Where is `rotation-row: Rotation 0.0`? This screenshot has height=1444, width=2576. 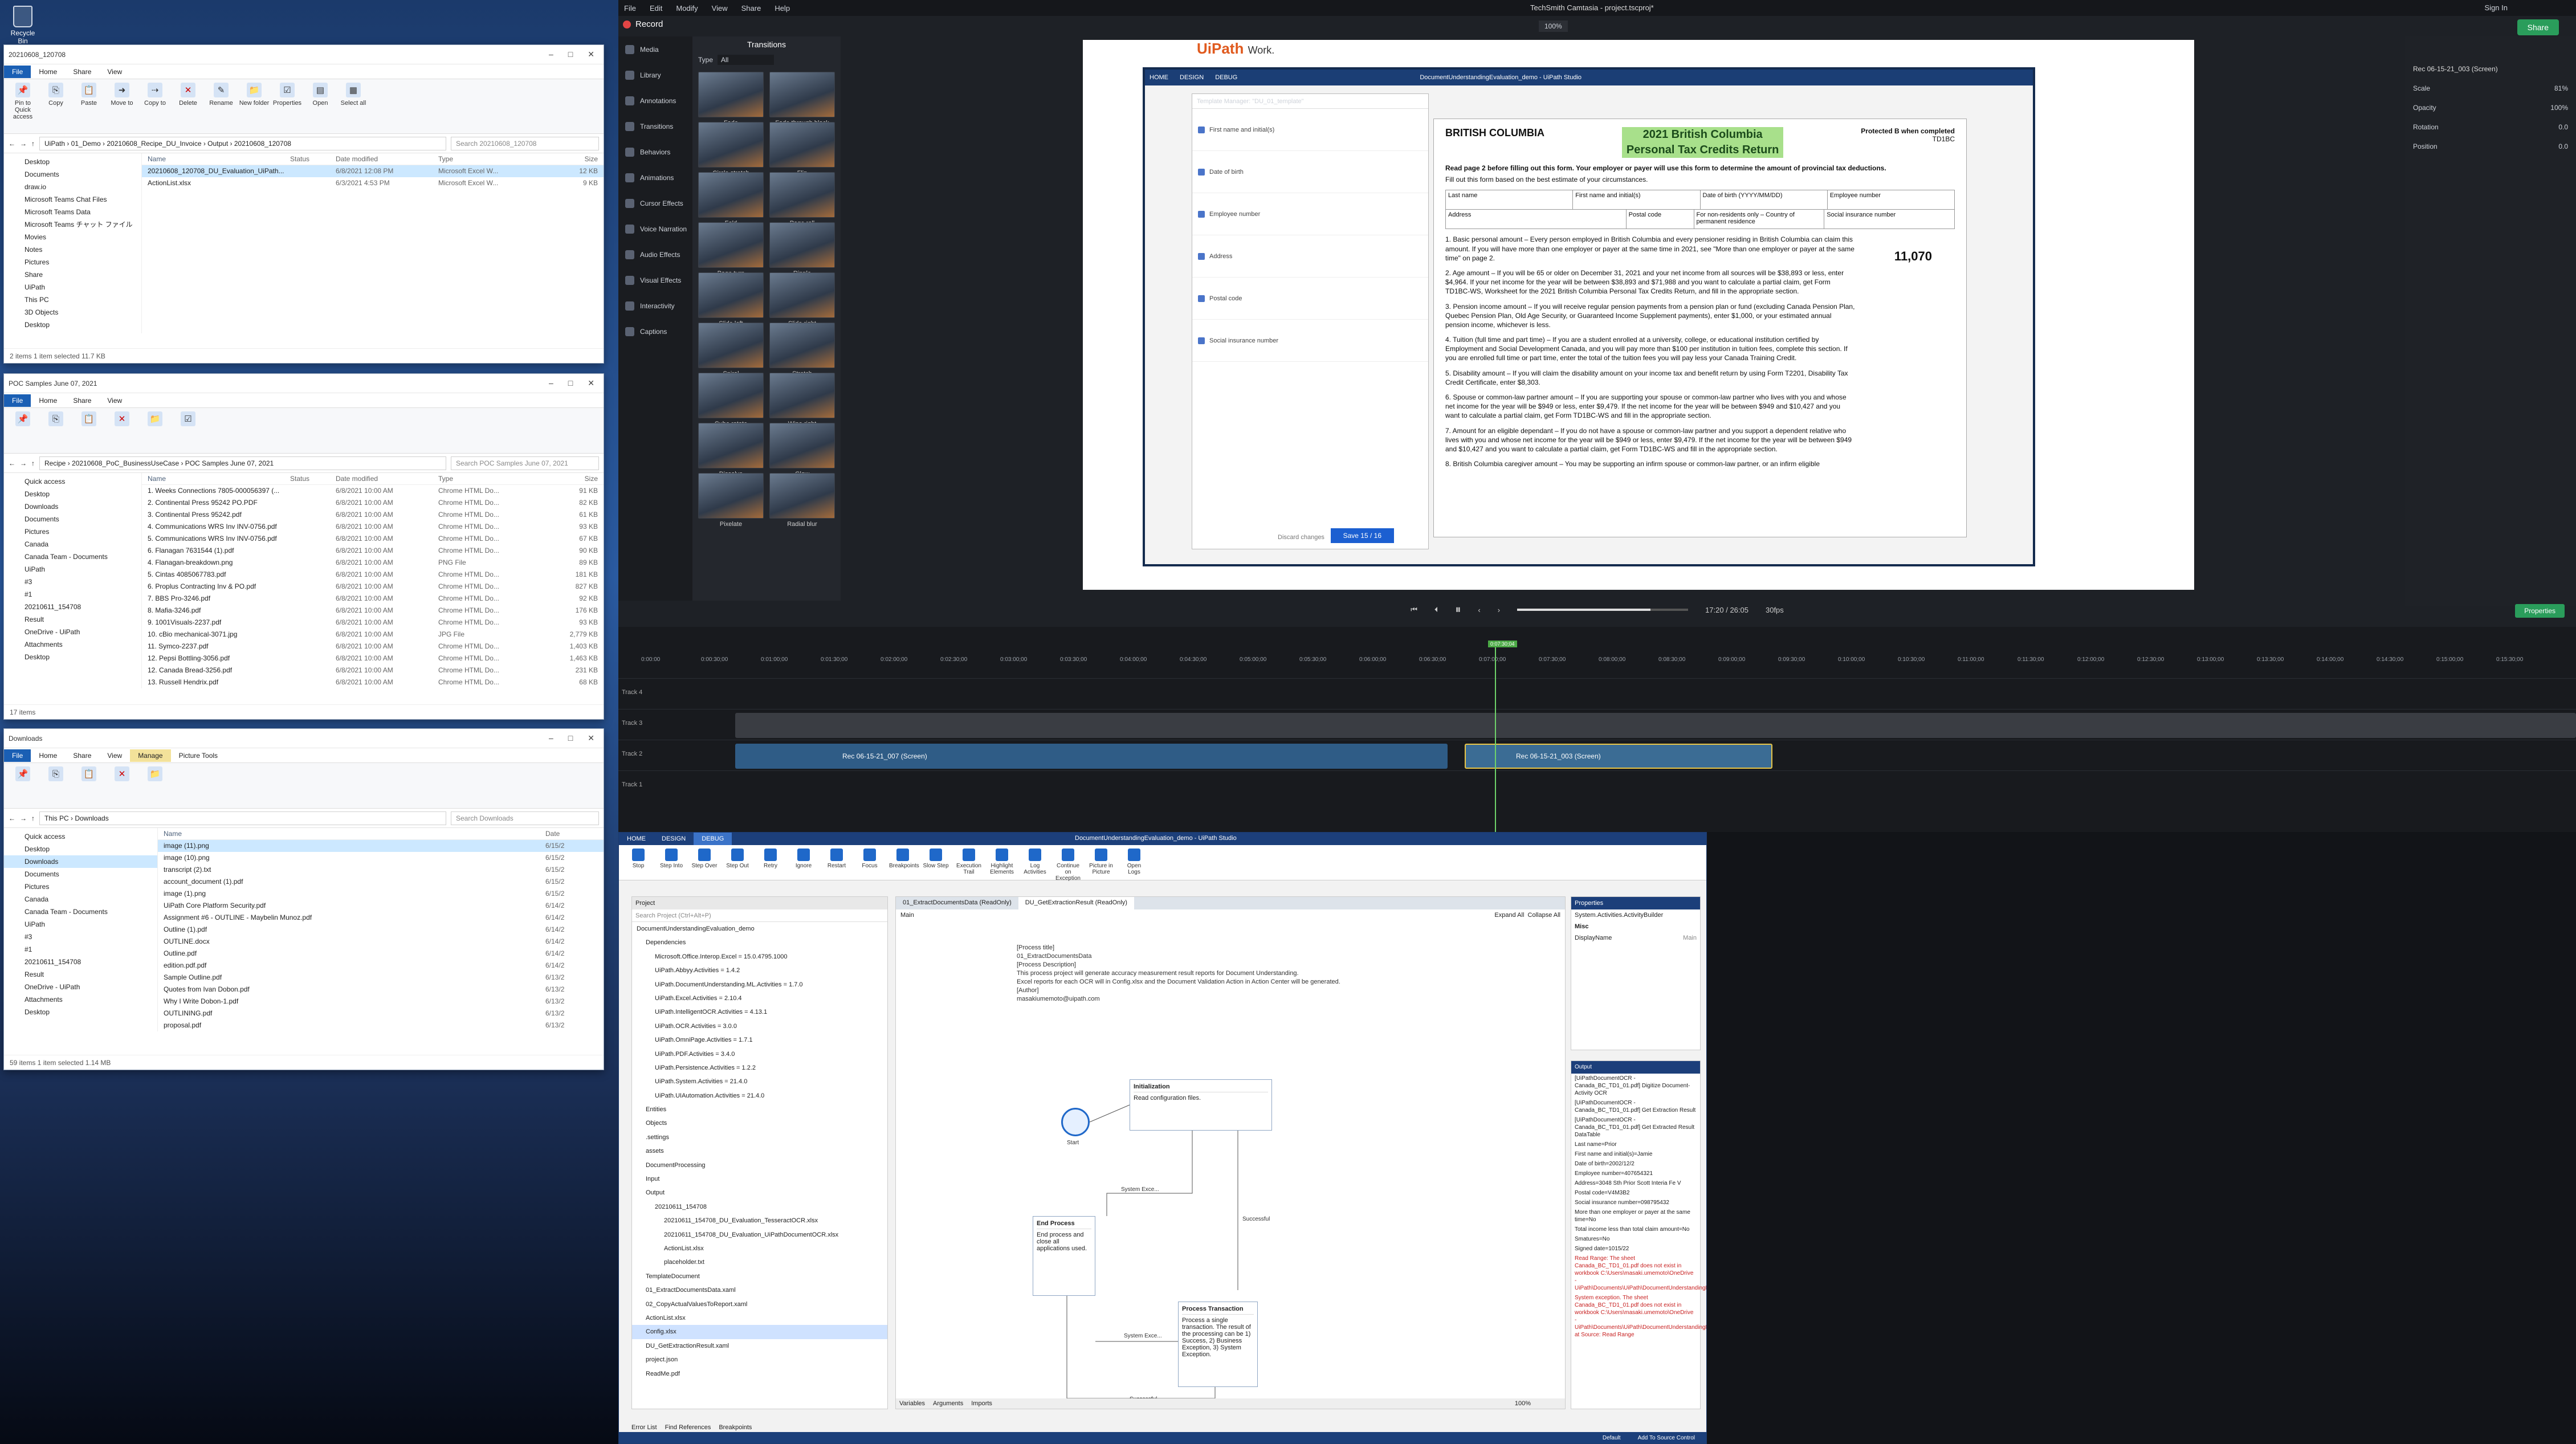
rotation-row: Rotation 0.0 is located at coordinates (2490, 127).